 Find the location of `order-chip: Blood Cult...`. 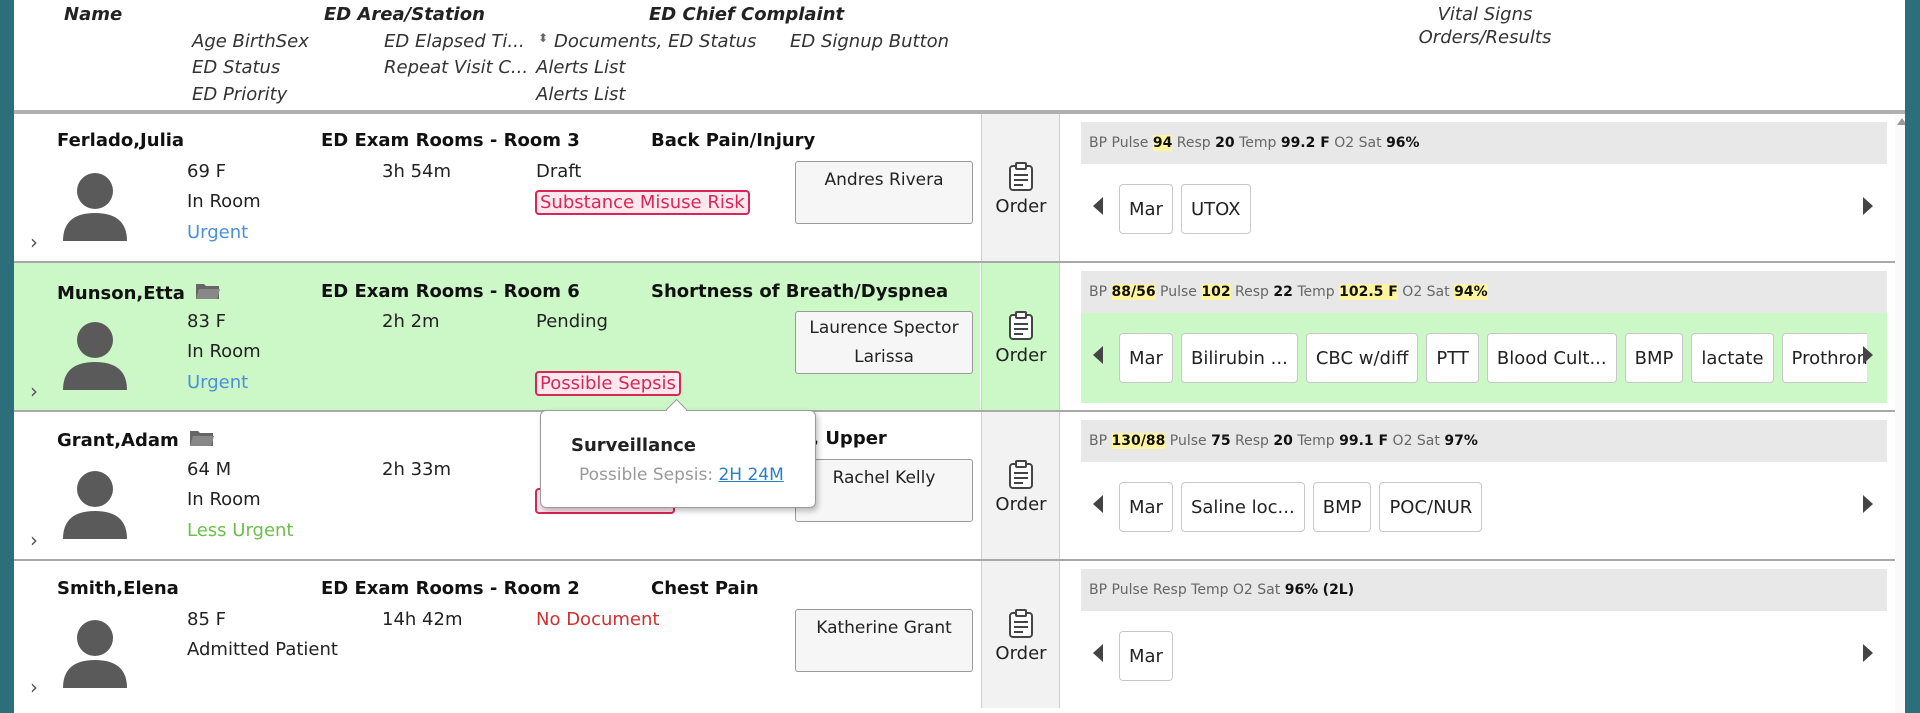

order-chip: Blood Cult... is located at coordinates (1551, 358).